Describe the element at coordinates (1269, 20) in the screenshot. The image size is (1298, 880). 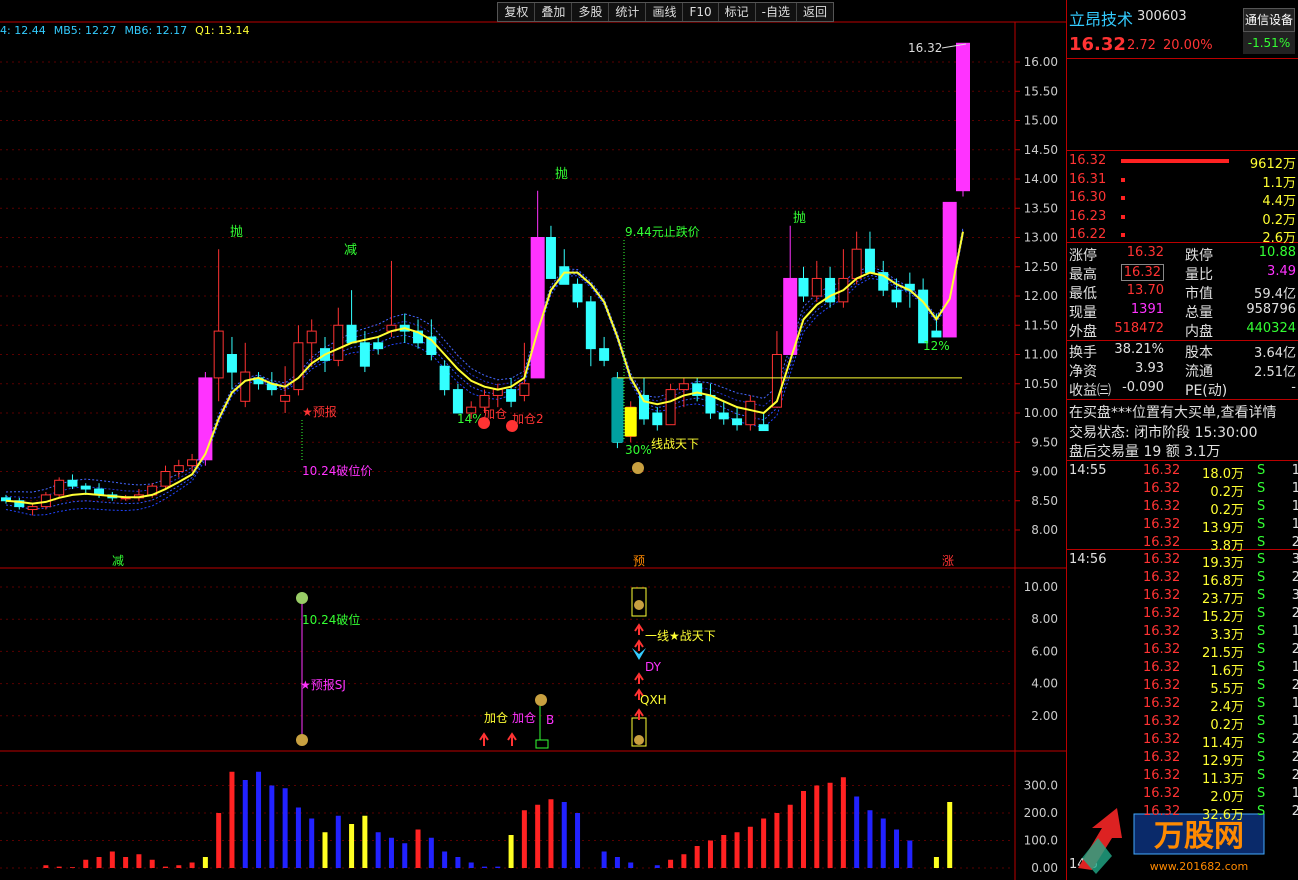
I see `sector-button: 通信设备` at that location.